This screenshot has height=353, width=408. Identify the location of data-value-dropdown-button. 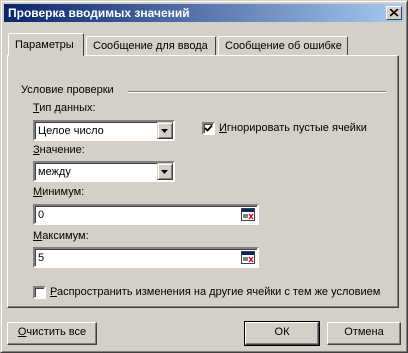
(165, 171).